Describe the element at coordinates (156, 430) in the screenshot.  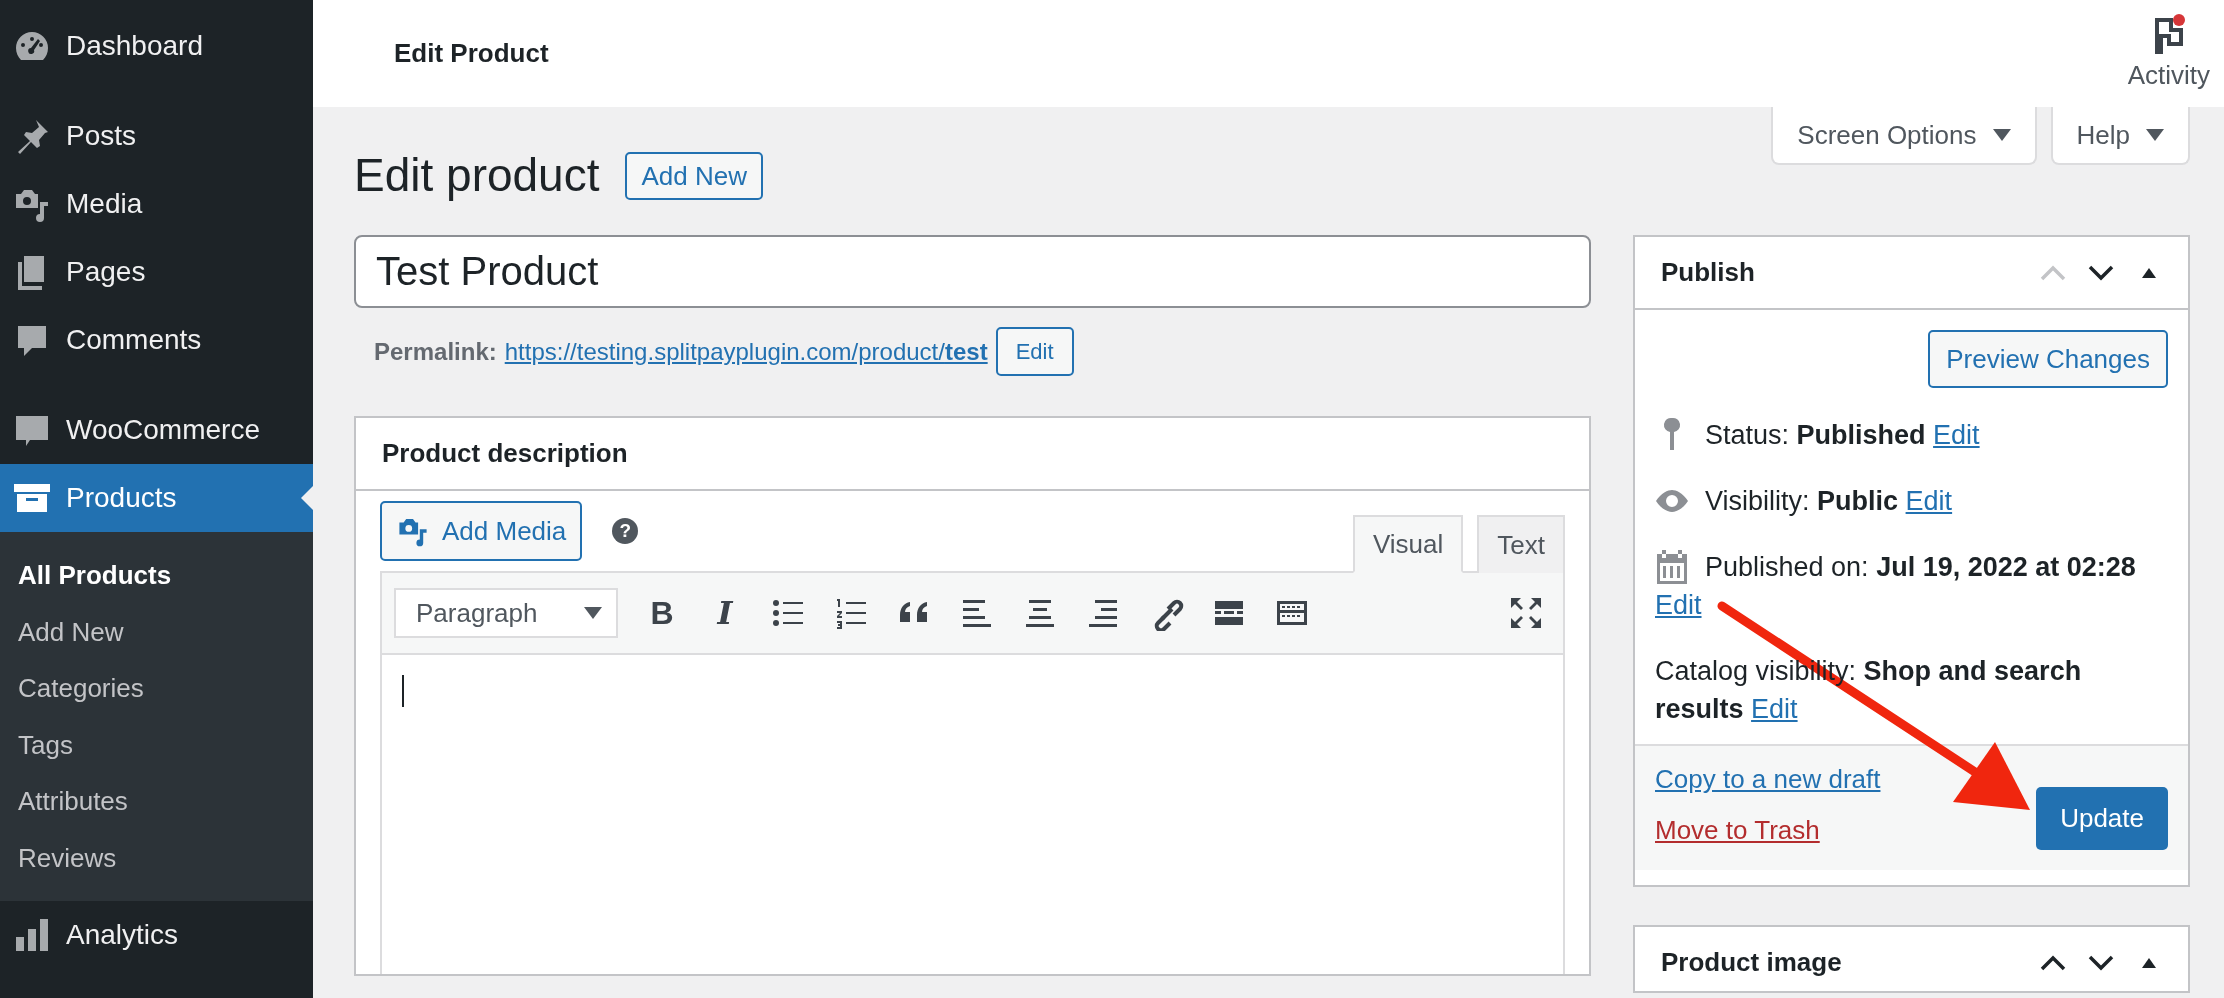
I see `sidebar-item: WooCommerce` at that location.